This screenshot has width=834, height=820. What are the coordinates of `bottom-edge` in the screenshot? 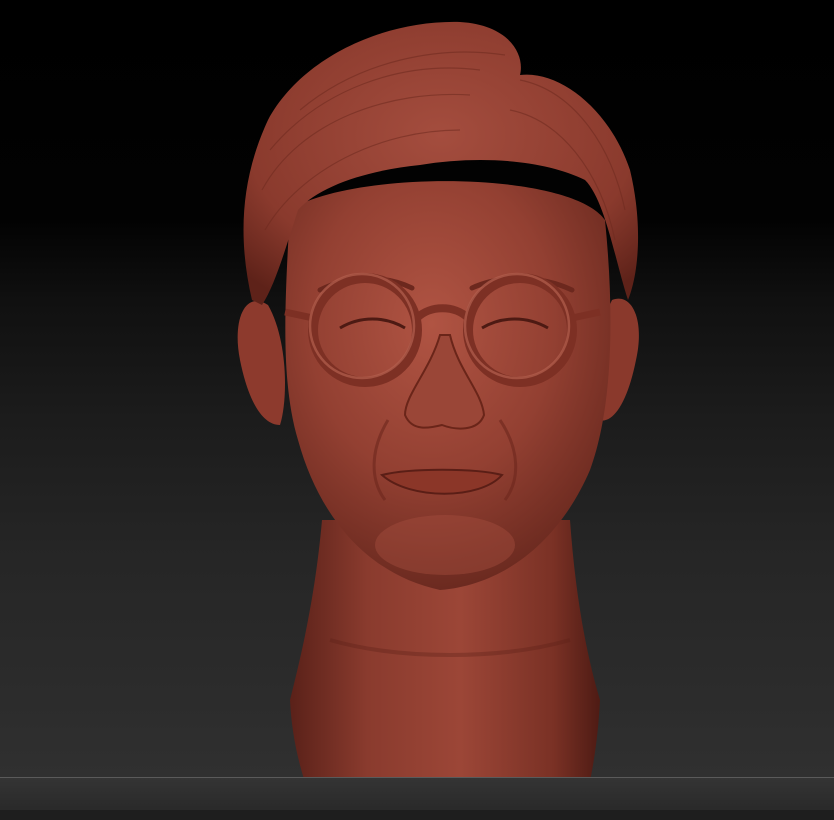 It's located at (417, 815).